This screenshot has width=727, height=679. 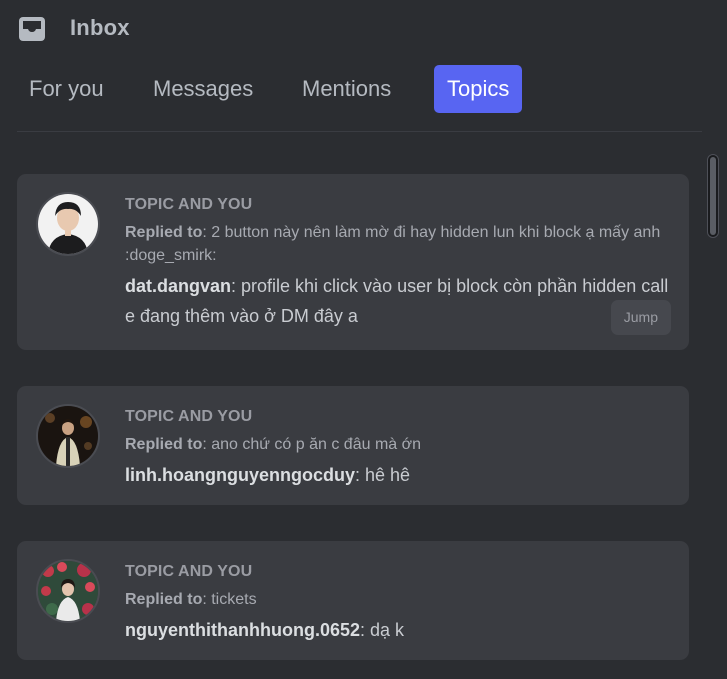 I want to click on message-content: : hê hê, so click(x=382, y=475).